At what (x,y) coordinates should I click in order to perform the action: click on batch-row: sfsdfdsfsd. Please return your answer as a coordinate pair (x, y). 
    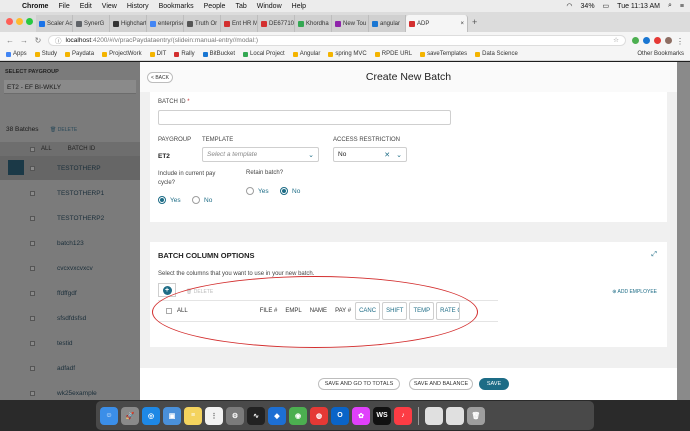
    Looking at the image, I should click on (70, 318).